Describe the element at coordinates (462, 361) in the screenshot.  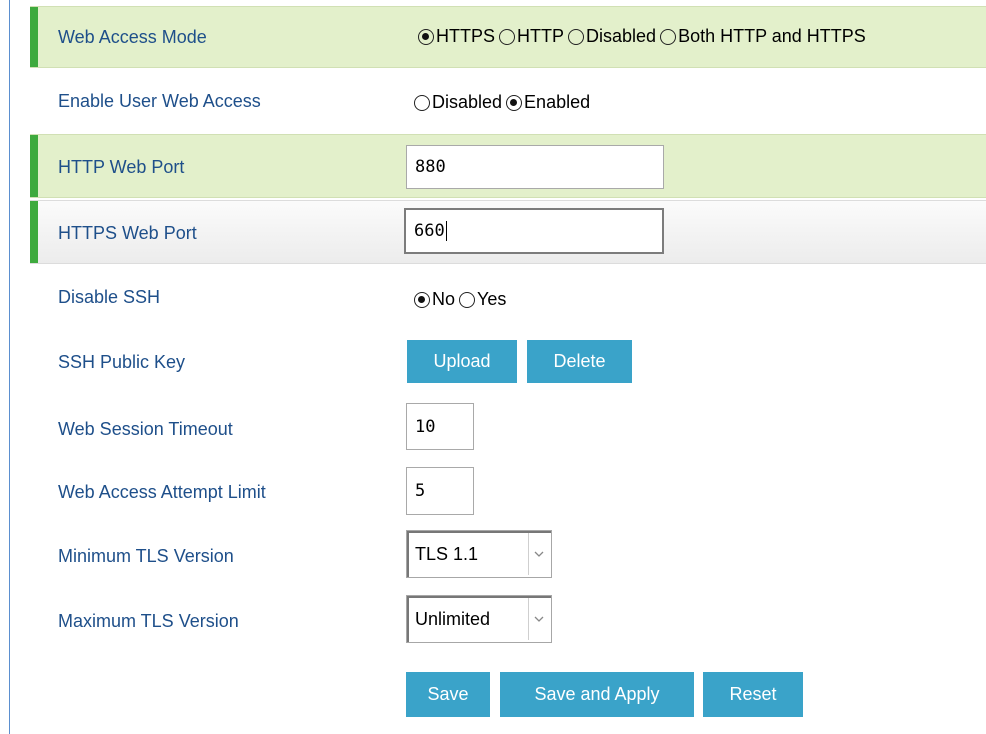
I see `upload-button: Upload` at that location.